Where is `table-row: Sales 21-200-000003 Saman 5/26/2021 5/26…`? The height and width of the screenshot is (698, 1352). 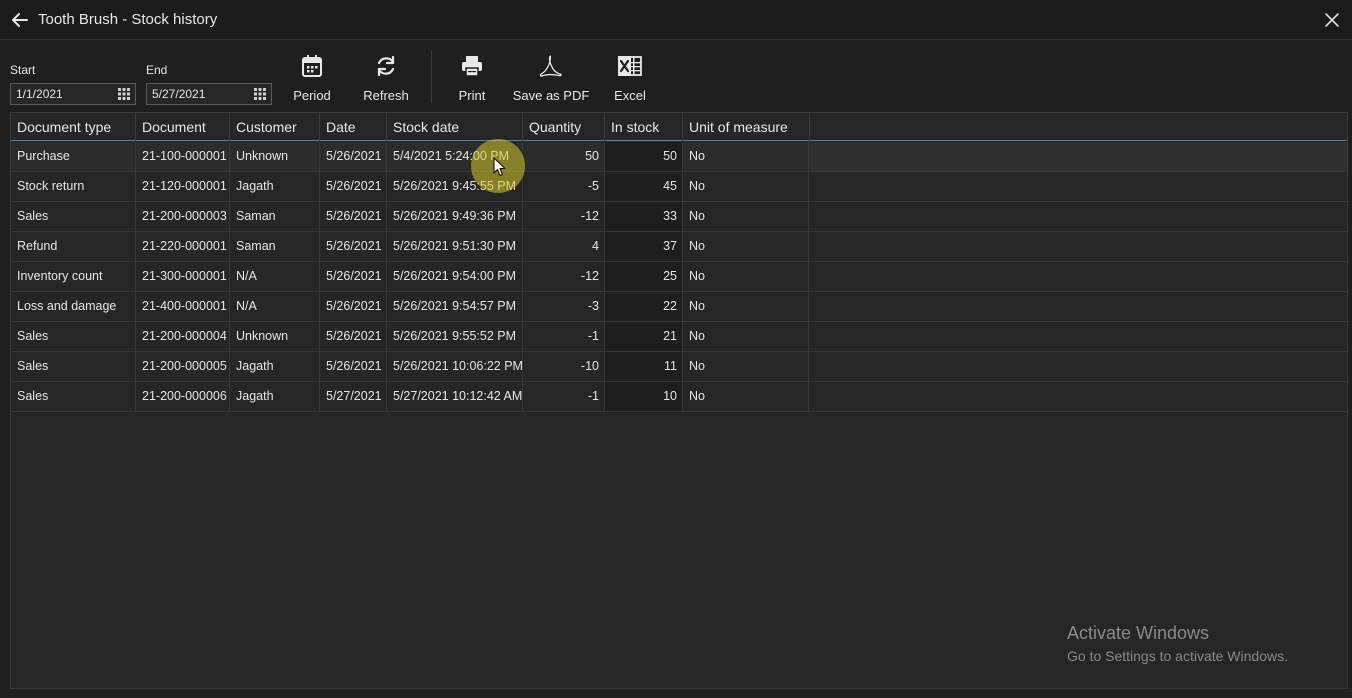 table-row: Sales 21-200-000003 Saman 5/26/2021 5/26… is located at coordinates (679, 217).